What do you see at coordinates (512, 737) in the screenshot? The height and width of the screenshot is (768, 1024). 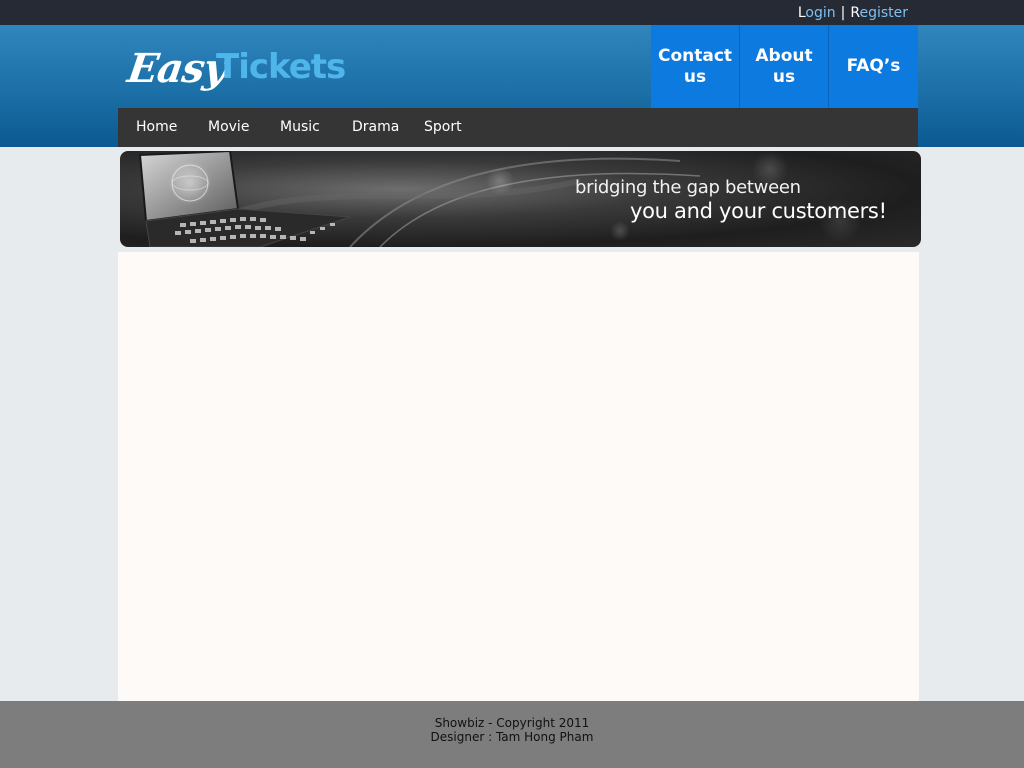 I see `footer-designer: Designer : Tam Hong Pham` at bounding box center [512, 737].